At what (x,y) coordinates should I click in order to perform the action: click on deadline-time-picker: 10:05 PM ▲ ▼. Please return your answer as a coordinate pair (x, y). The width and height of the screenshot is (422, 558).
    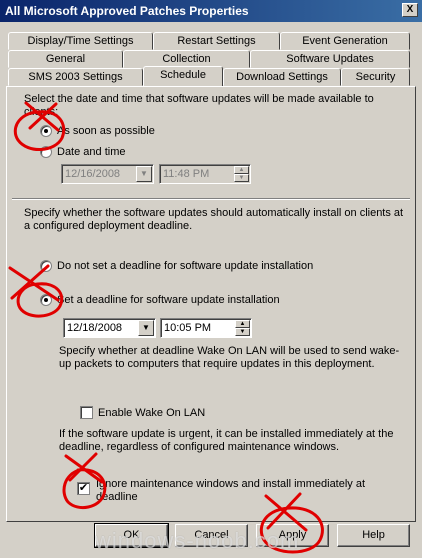
    Looking at the image, I should click on (206, 328).